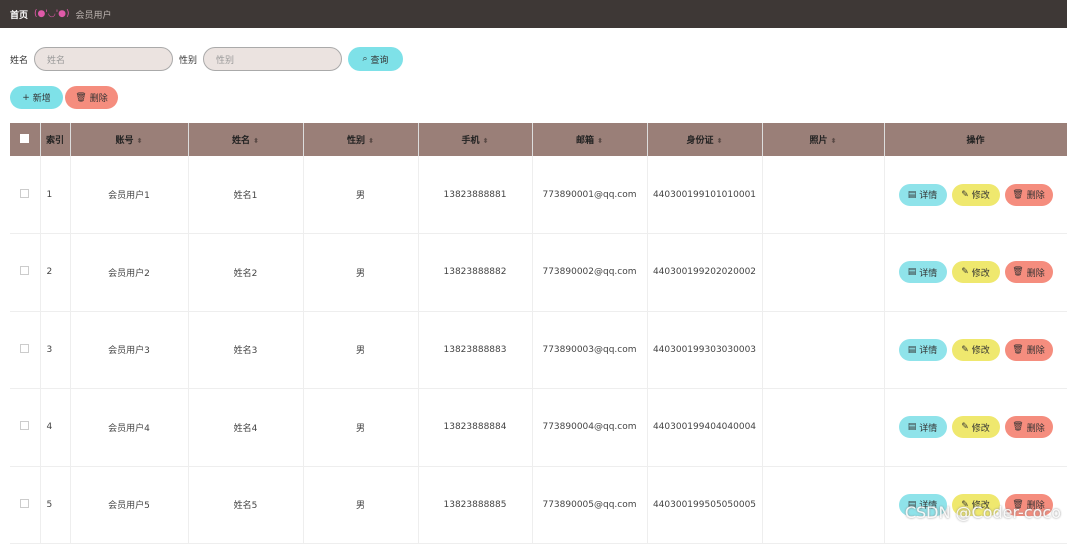 Image resolution: width=1067 pixels, height=544 pixels. What do you see at coordinates (19, 14) in the screenshot?
I see `breadcrumb-home: 首页` at bounding box center [19, 14].